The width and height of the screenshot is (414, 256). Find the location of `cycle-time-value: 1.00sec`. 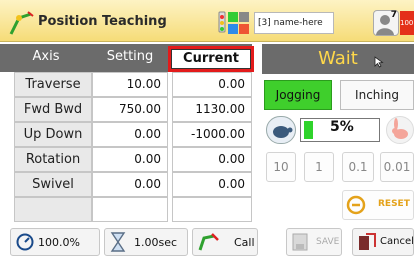

cycle-time-value: 1.00sec is located at coordinates (156, 242).